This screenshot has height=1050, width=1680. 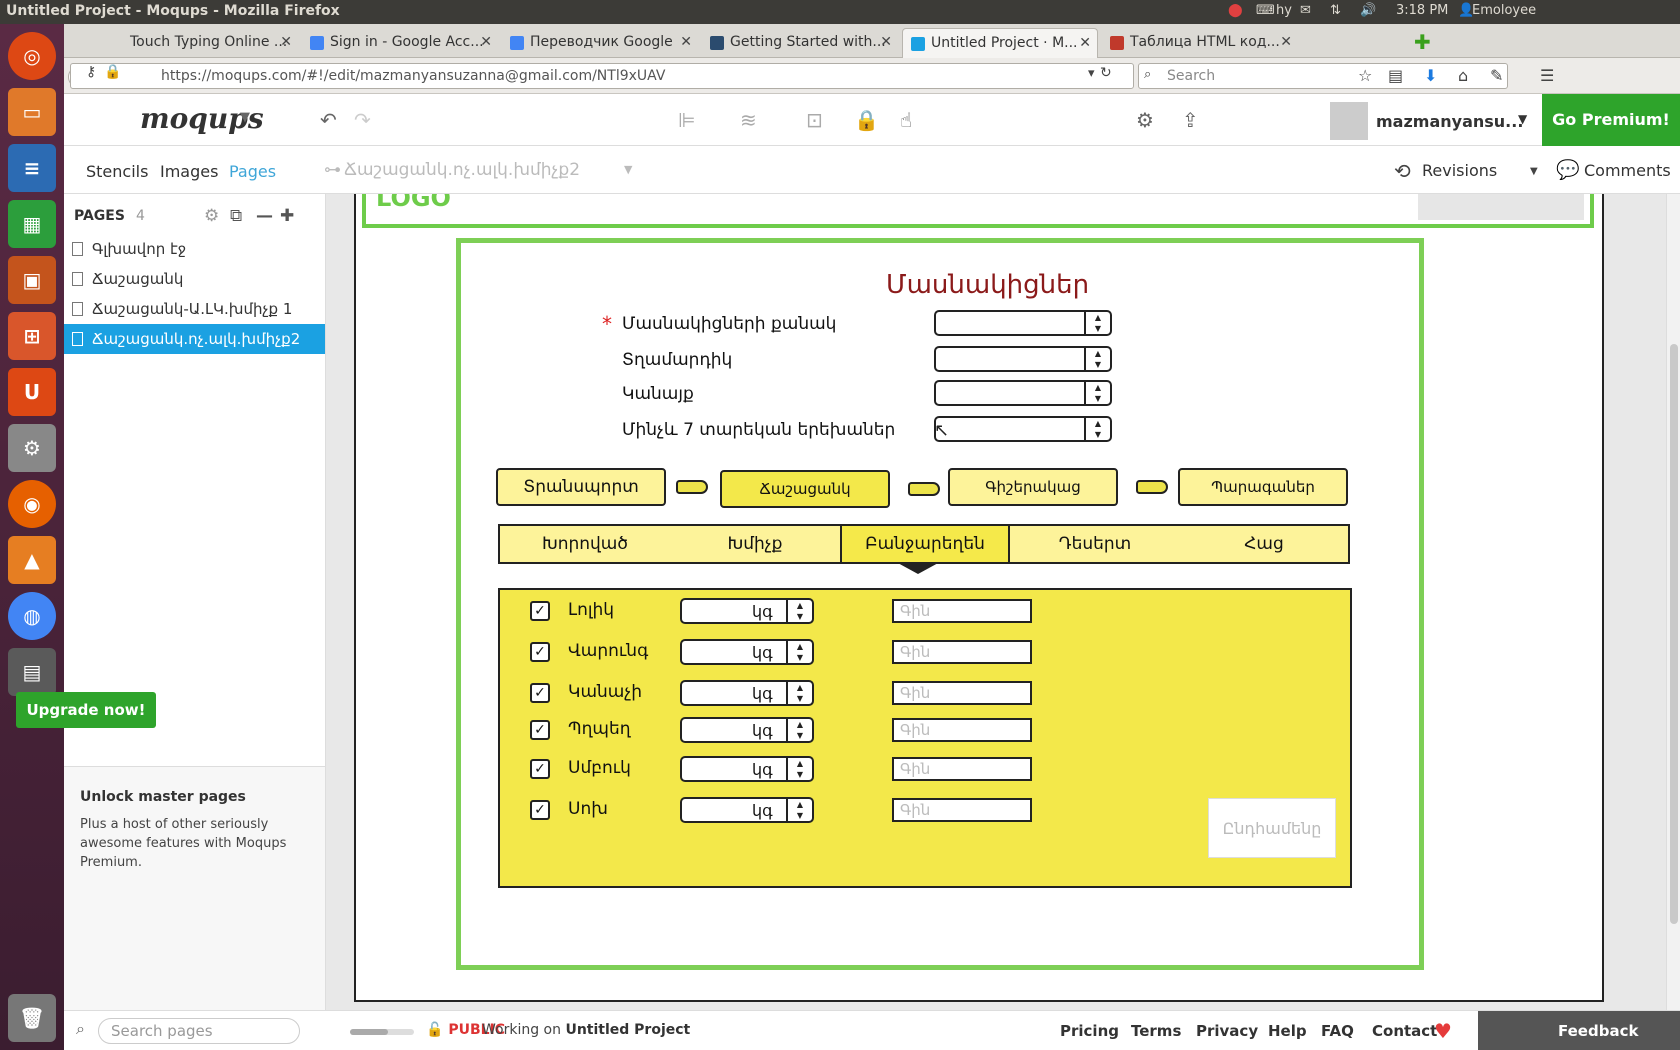 I want to click on tab-images: Images, so click(x=189, y=171).